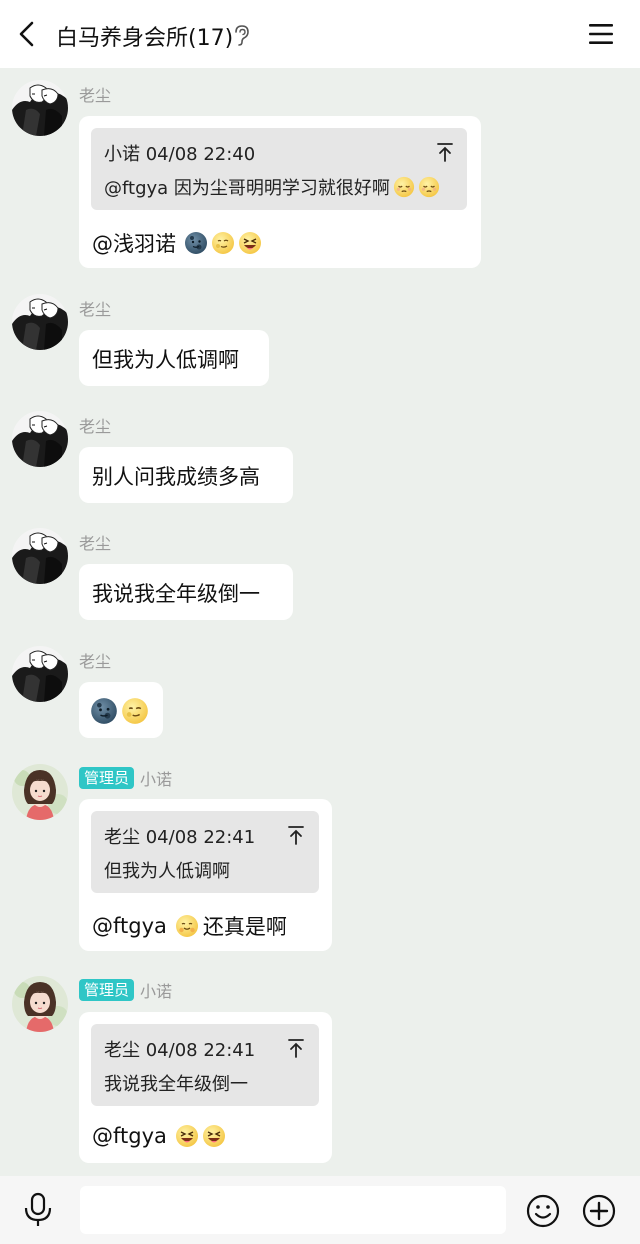 The width and height of the screenshot is (640, 1244). I want to click on message-bubble: 我说我全年级倒一, so click(186, 592).